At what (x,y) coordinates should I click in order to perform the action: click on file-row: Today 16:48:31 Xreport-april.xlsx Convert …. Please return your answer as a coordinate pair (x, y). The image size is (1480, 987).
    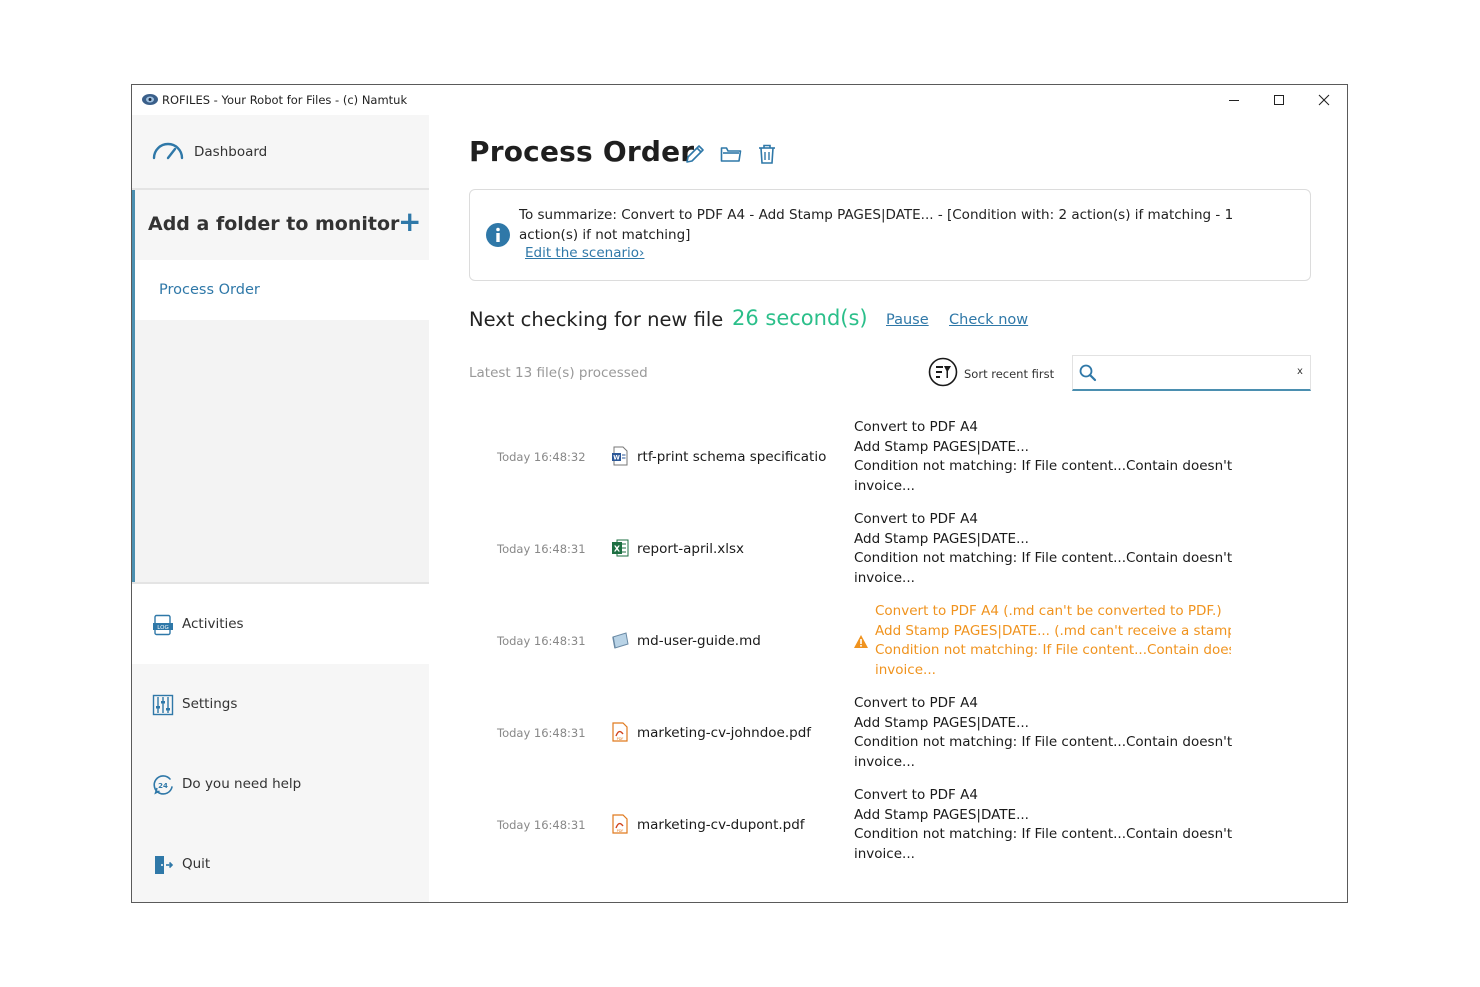
    Looking at the image, I should click on (884, 550).